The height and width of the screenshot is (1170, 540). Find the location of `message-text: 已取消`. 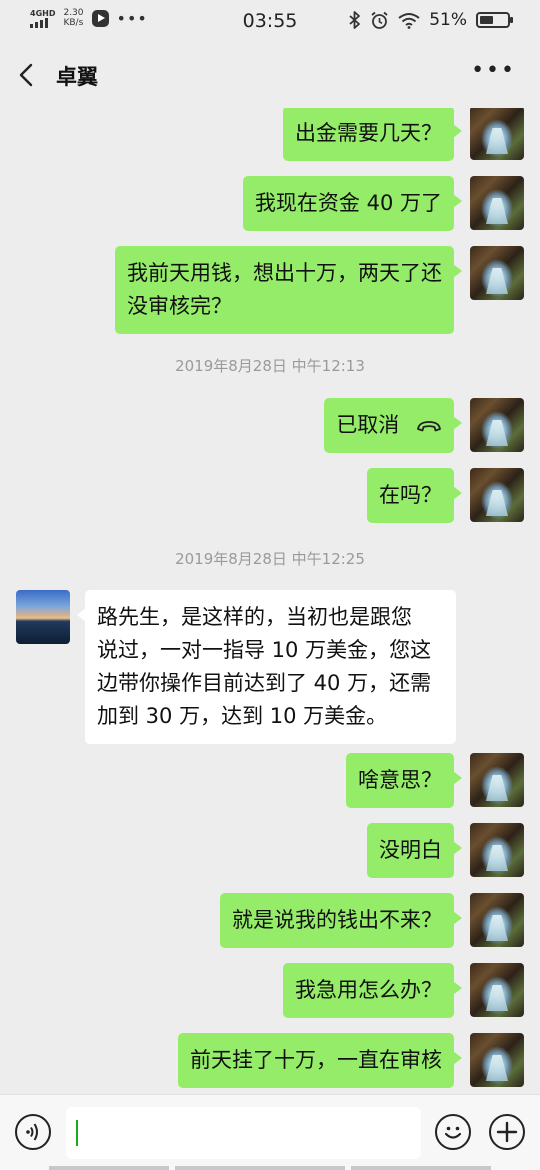

message-text: 已取消 is located at coordinates (368, 425).